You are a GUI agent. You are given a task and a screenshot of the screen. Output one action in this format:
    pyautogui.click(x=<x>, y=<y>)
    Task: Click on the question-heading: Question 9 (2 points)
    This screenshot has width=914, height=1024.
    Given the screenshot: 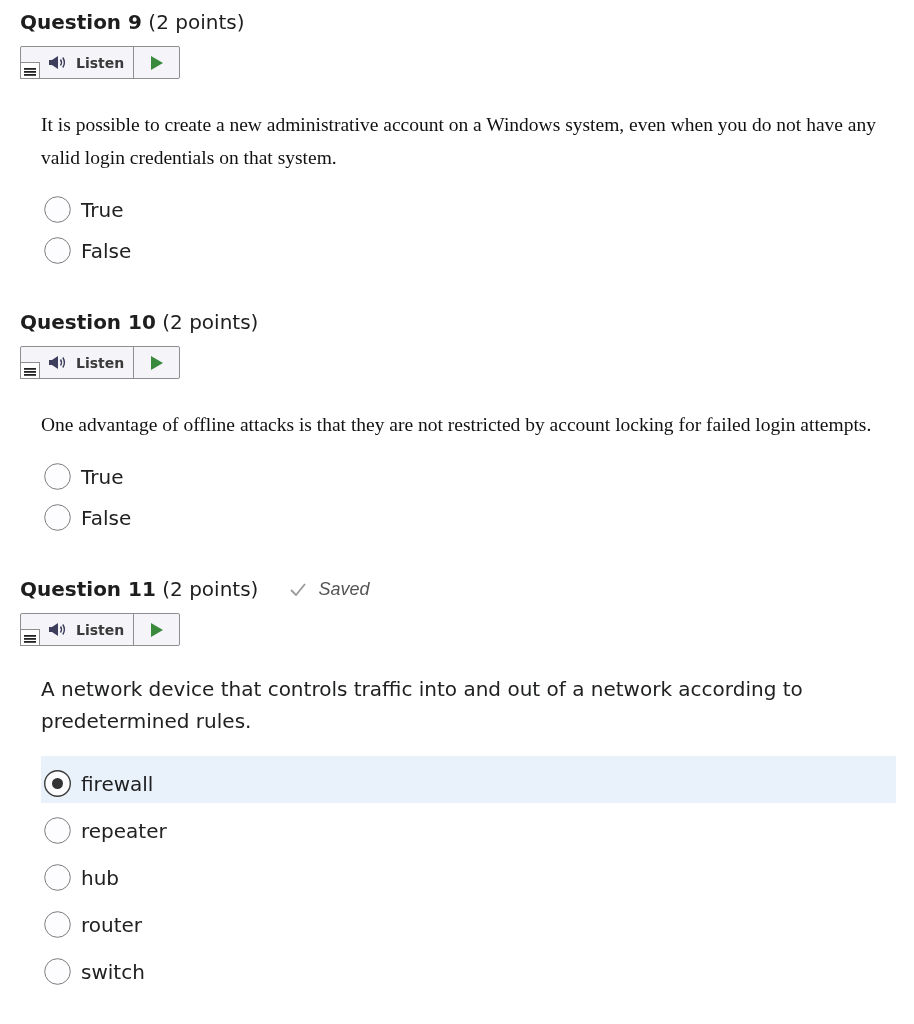 What is the action you would take?
    pyautogui.click(x=132, y=22)
    